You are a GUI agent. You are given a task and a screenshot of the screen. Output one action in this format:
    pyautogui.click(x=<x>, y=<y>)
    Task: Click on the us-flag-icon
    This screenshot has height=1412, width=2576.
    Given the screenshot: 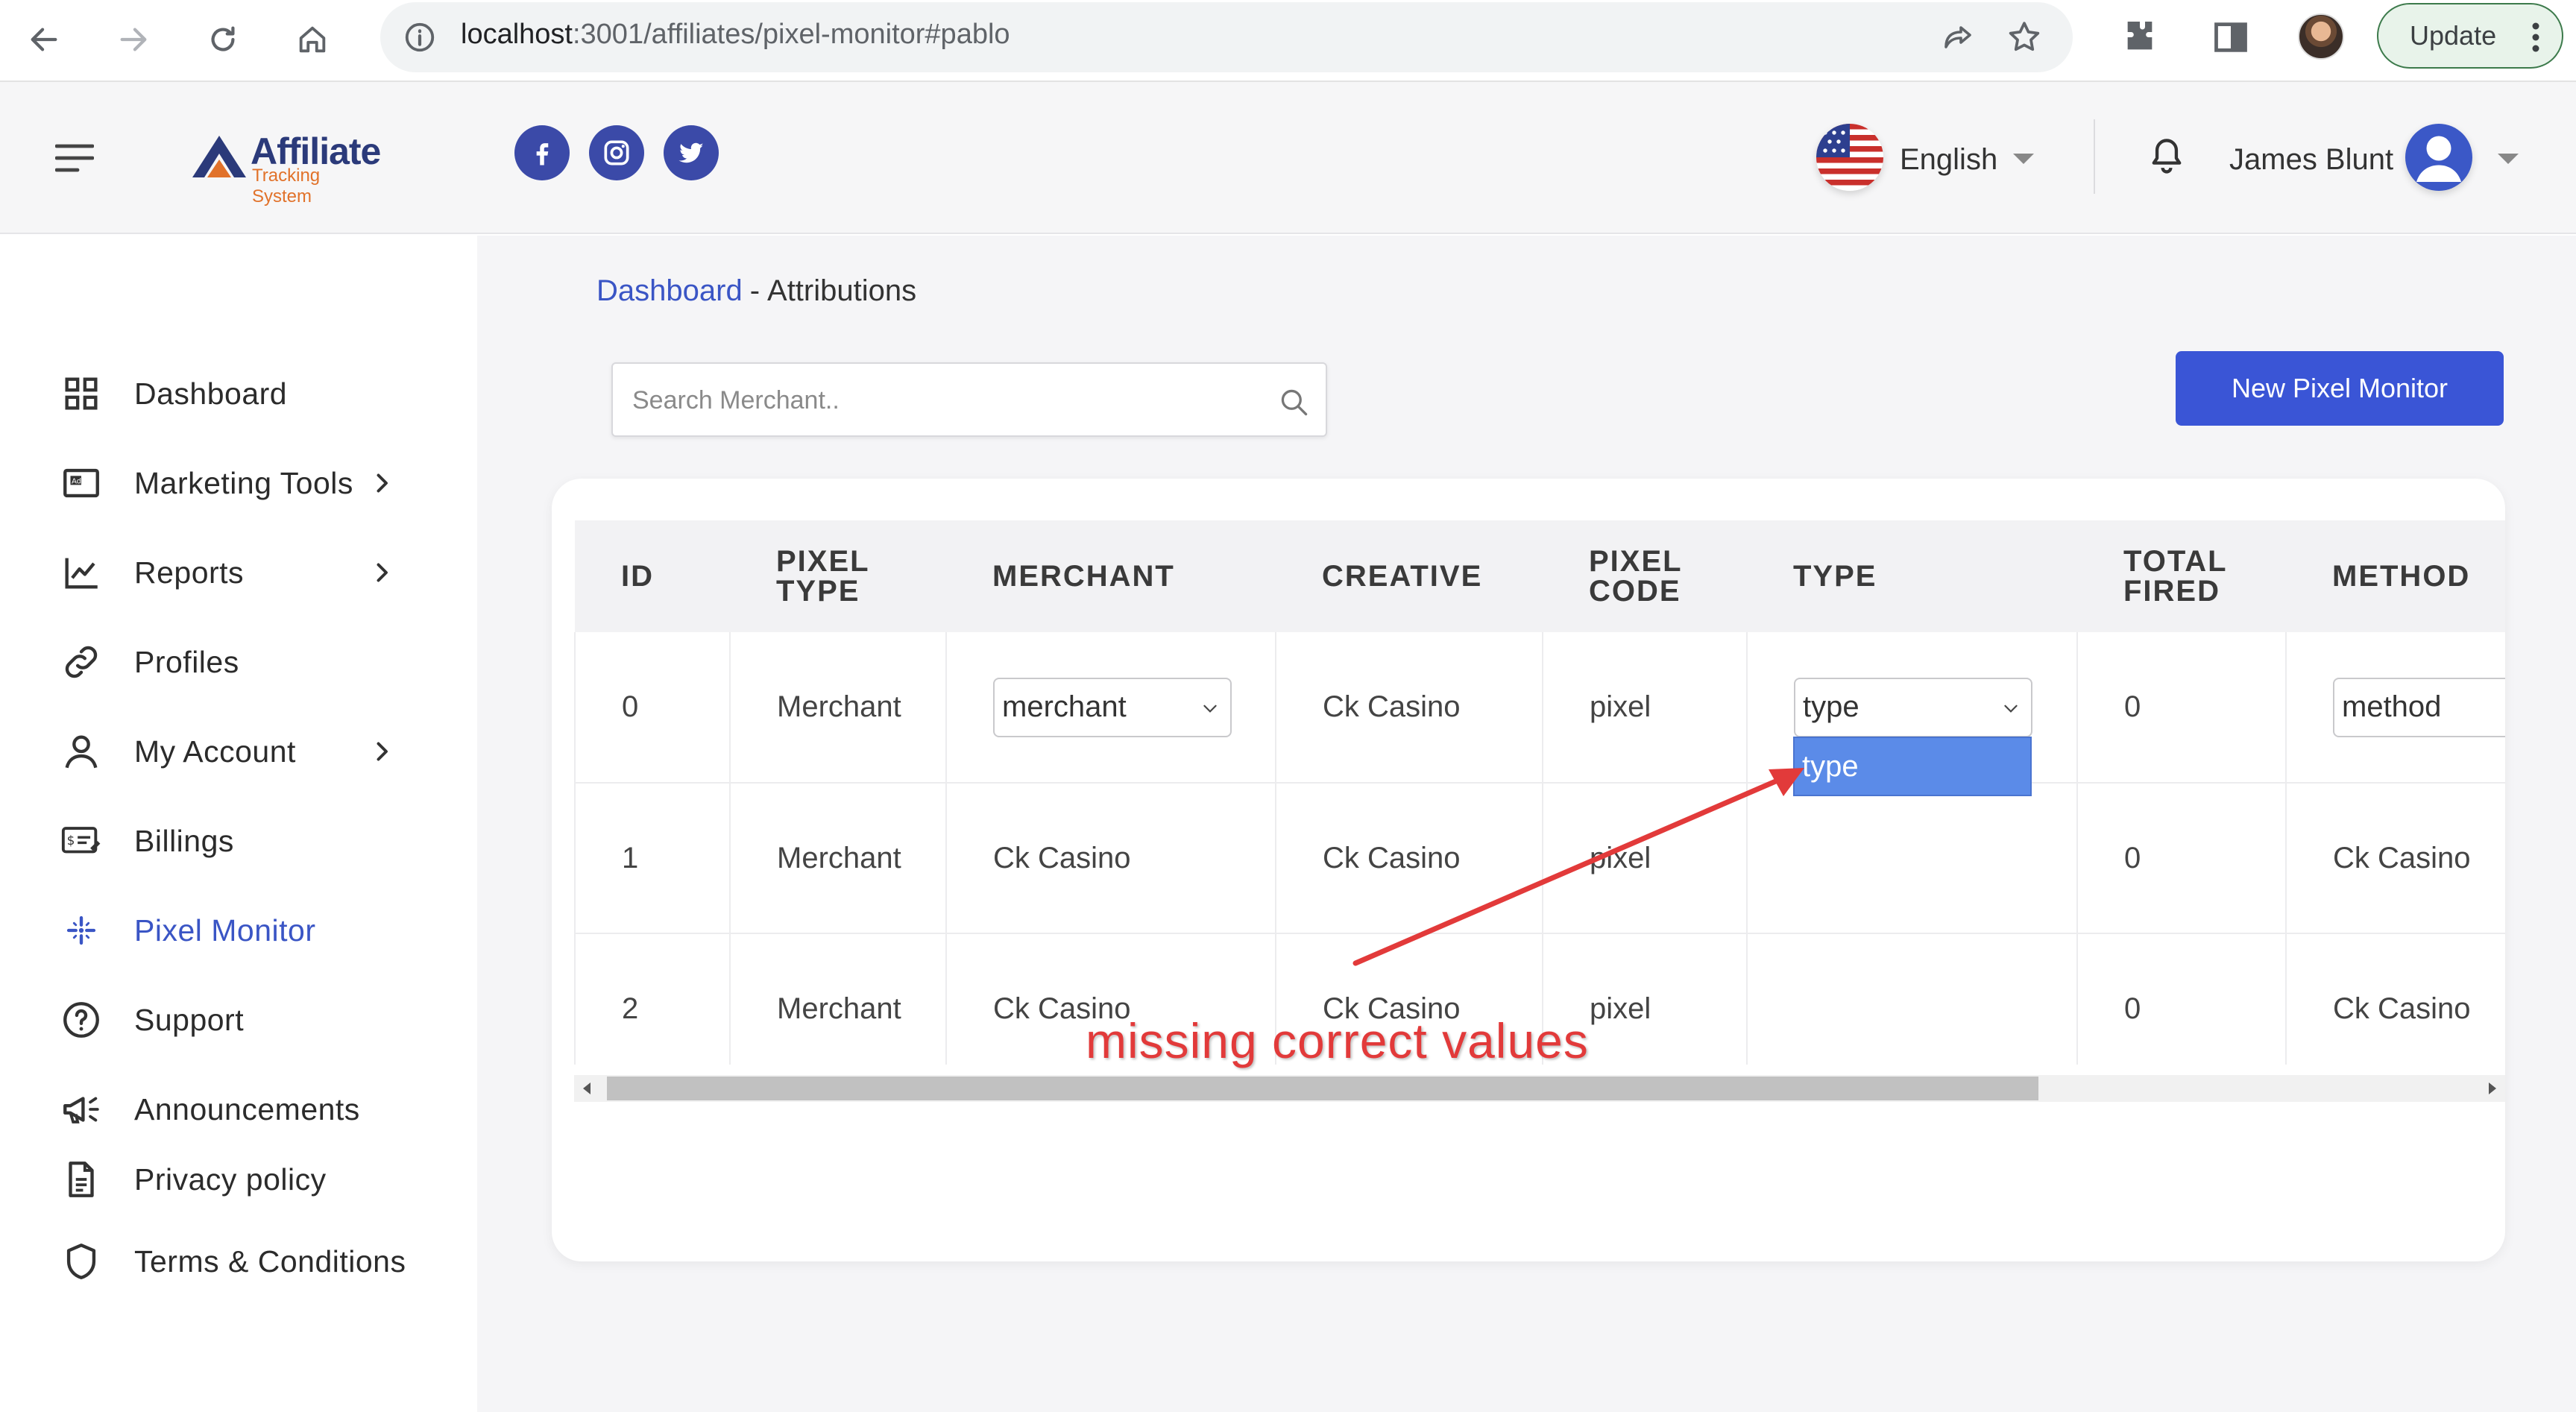 What is the action you would take?
    pyautogui.click(x=1849, y=157)
    